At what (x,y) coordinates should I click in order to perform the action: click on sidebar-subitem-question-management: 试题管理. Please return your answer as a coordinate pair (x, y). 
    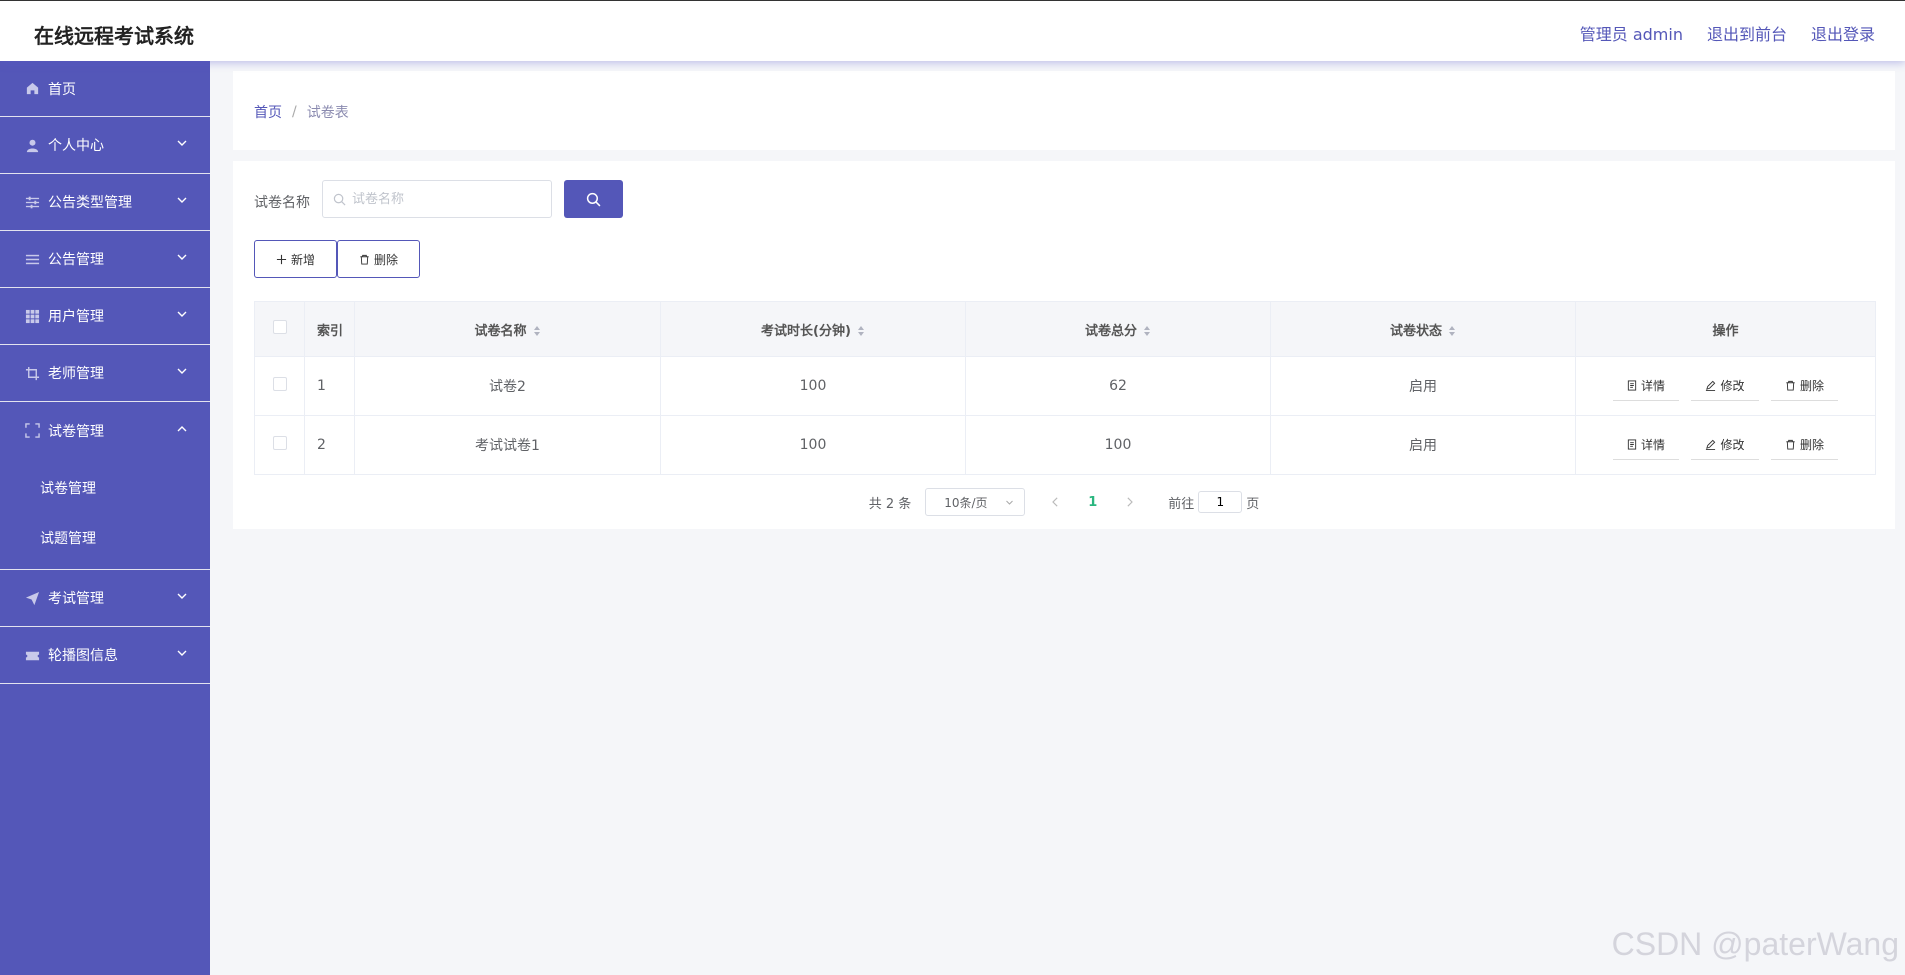
    Looking at the image, I should click on (105, 538).